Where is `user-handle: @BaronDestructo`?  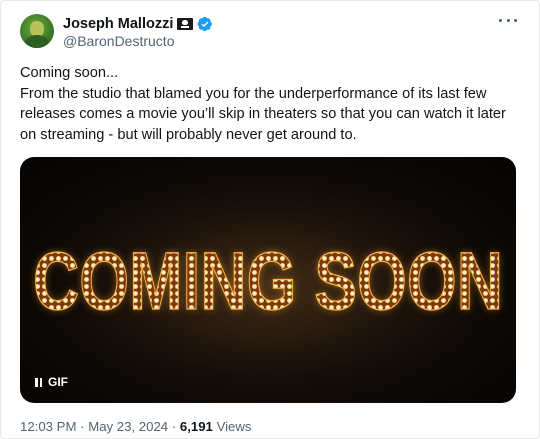 user-handle: @BaronDestructo is located at coordinates (118, 41).